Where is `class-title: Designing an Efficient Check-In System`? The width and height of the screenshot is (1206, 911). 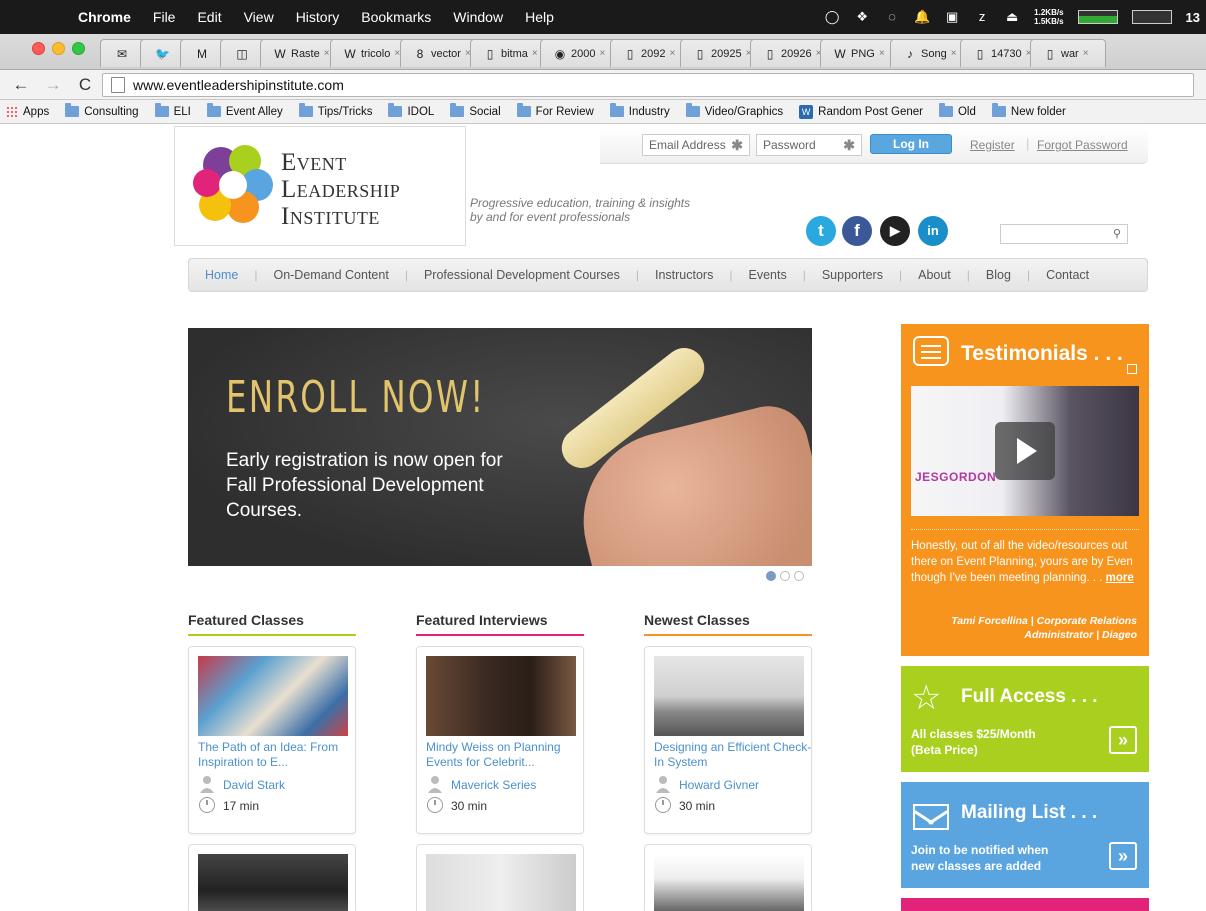 class-title: Designing an Efficient Check-In System is located at coordinates (733, 755).